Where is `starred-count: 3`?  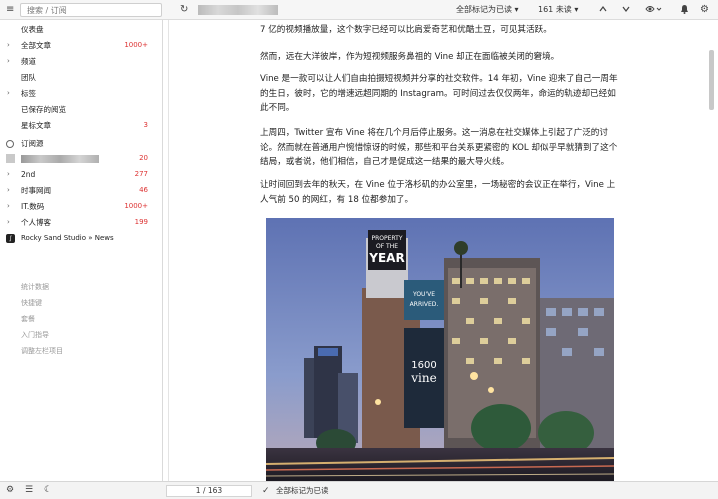
starred-count: 3 is located at coordinates (145, 125).